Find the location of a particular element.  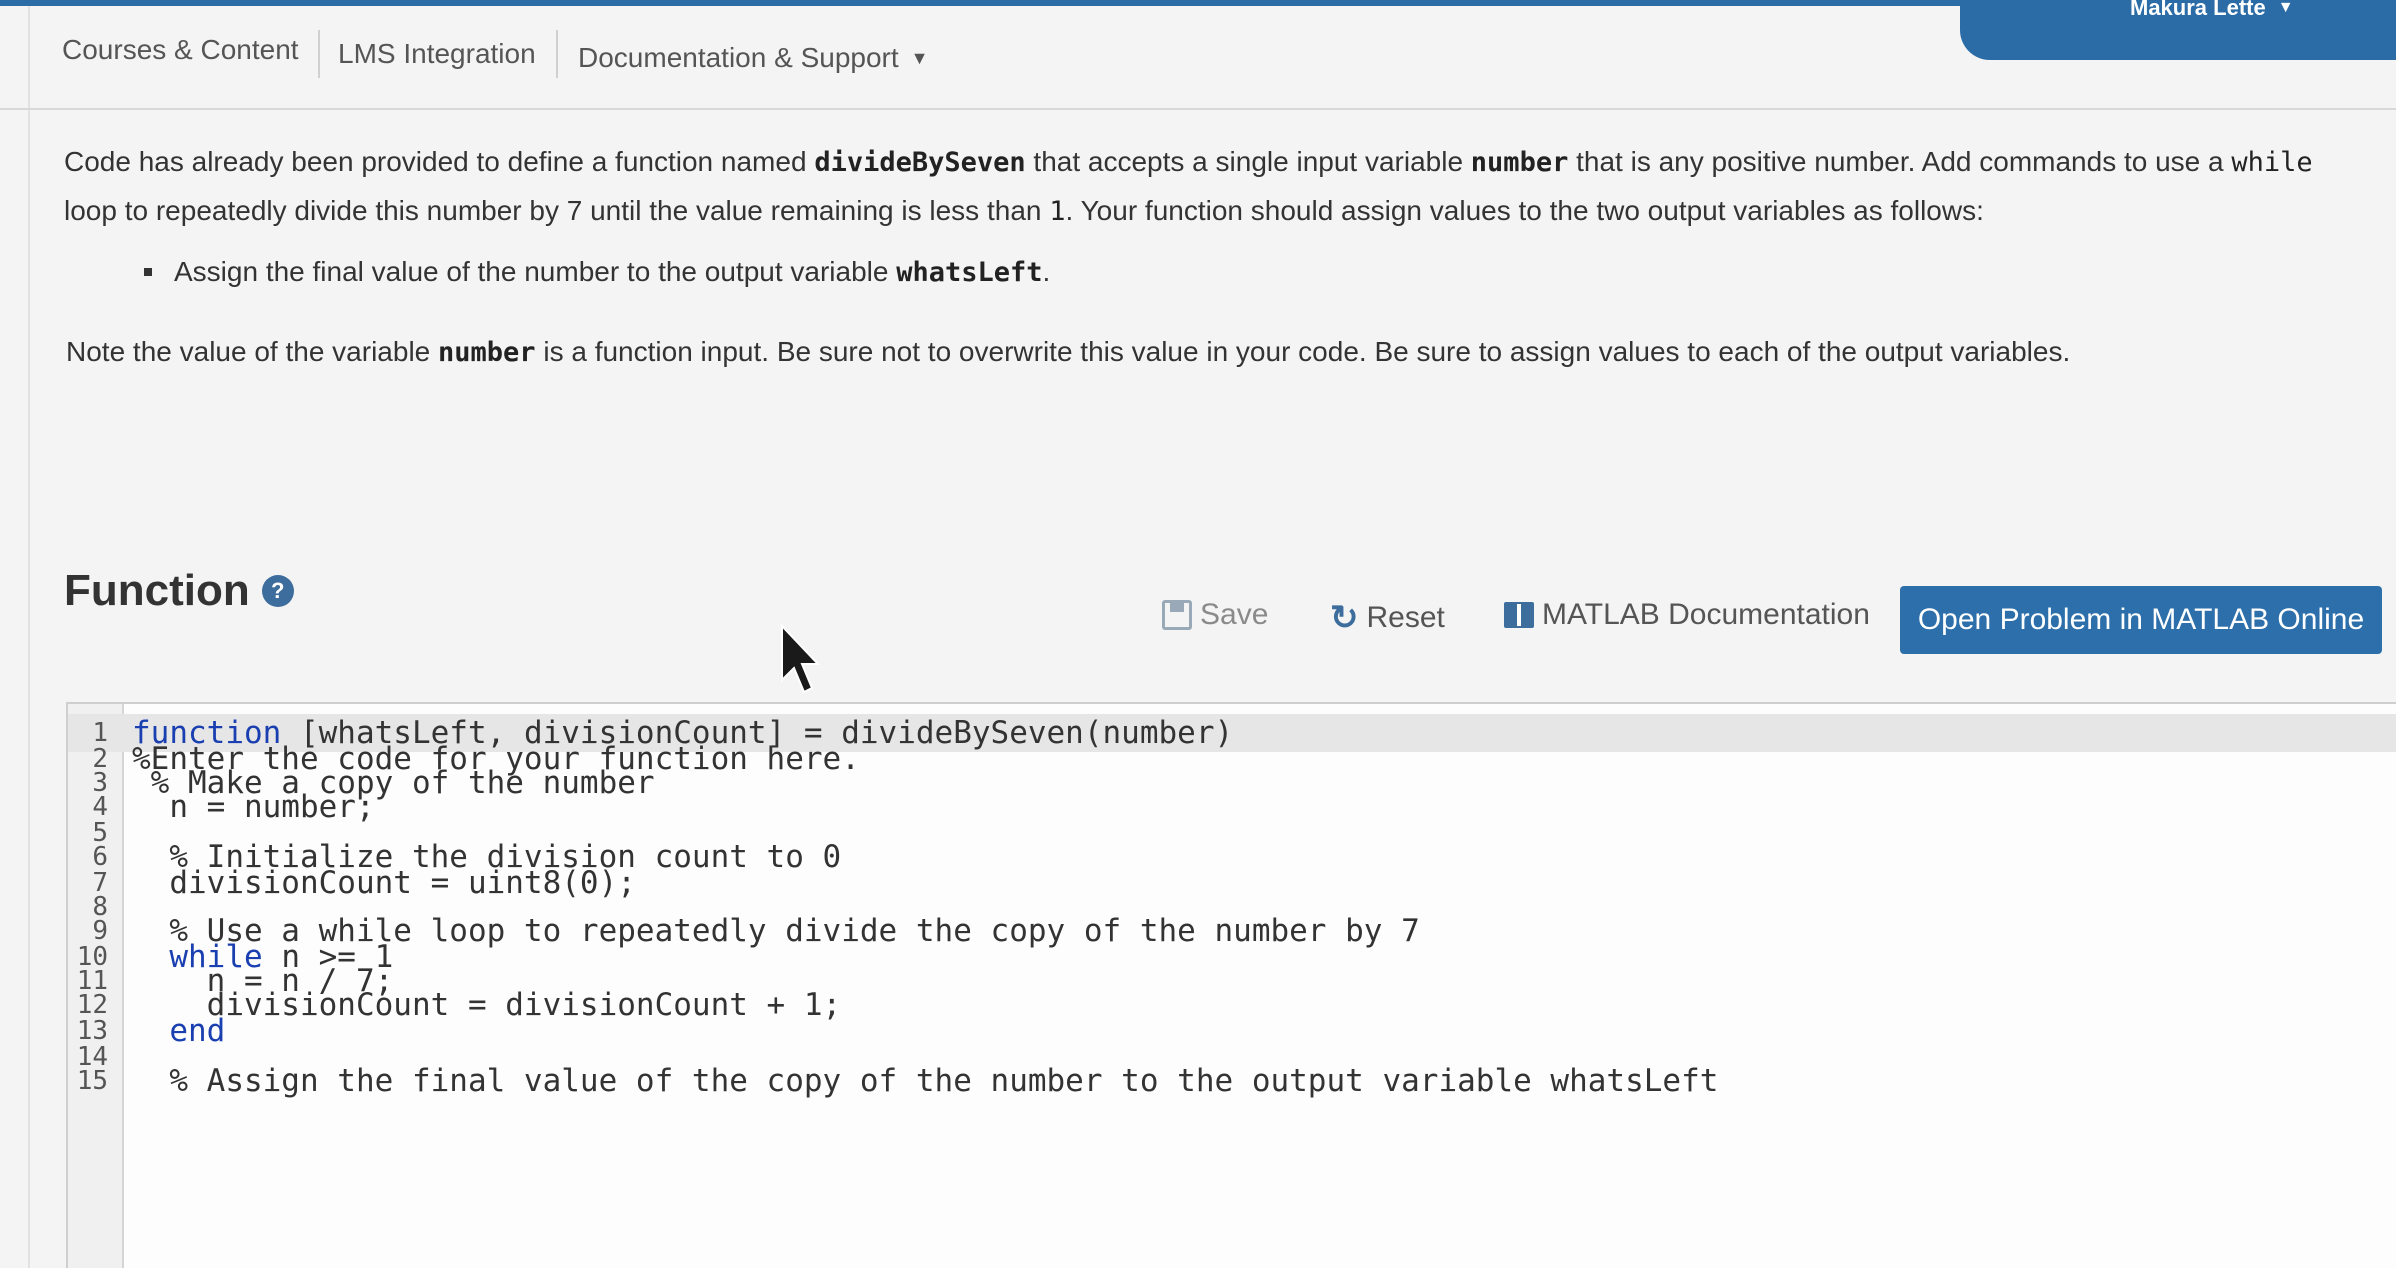

user-menu: Makura Lette ▼ is located at coordinates (2212, 11).